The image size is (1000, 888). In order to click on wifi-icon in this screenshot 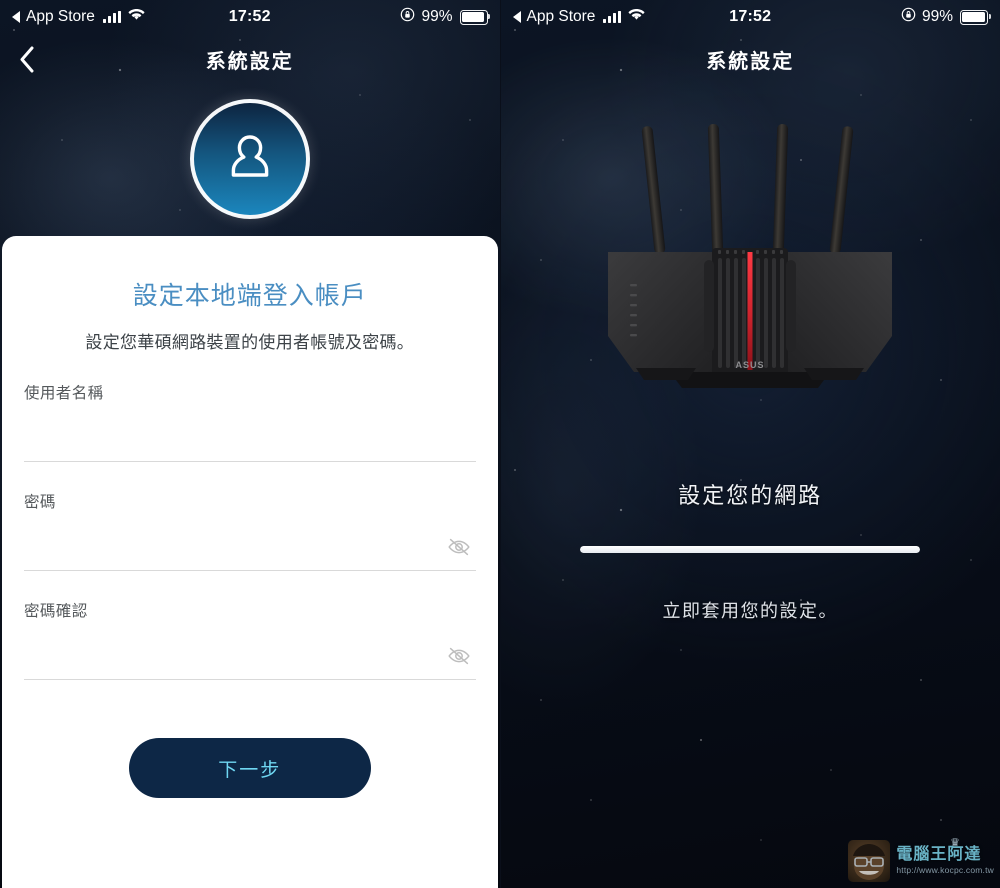, I will do `click(136, 17)`.